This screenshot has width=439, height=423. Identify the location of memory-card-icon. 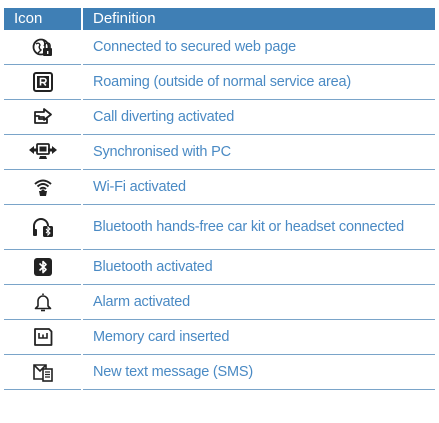
(43, 337).